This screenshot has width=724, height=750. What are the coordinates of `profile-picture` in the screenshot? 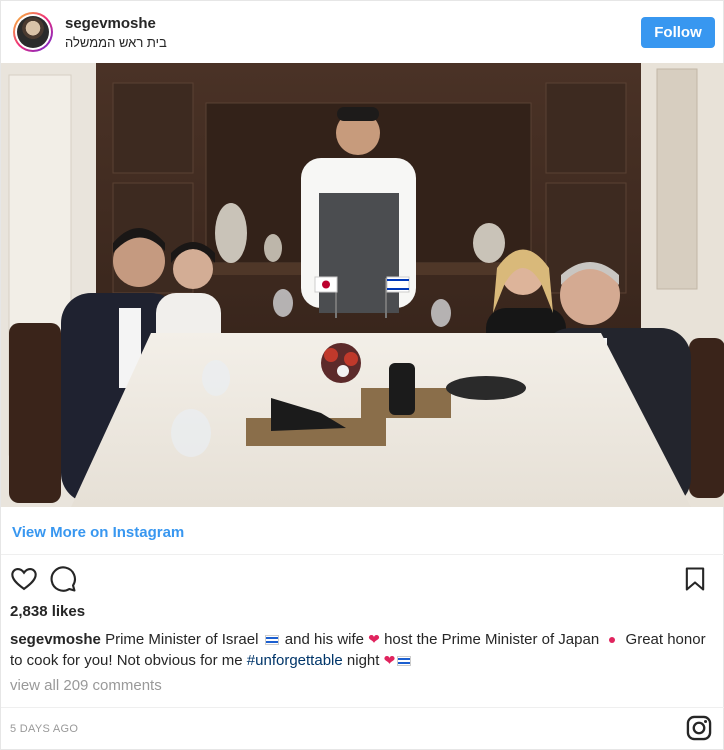 It's located at (33, 32).